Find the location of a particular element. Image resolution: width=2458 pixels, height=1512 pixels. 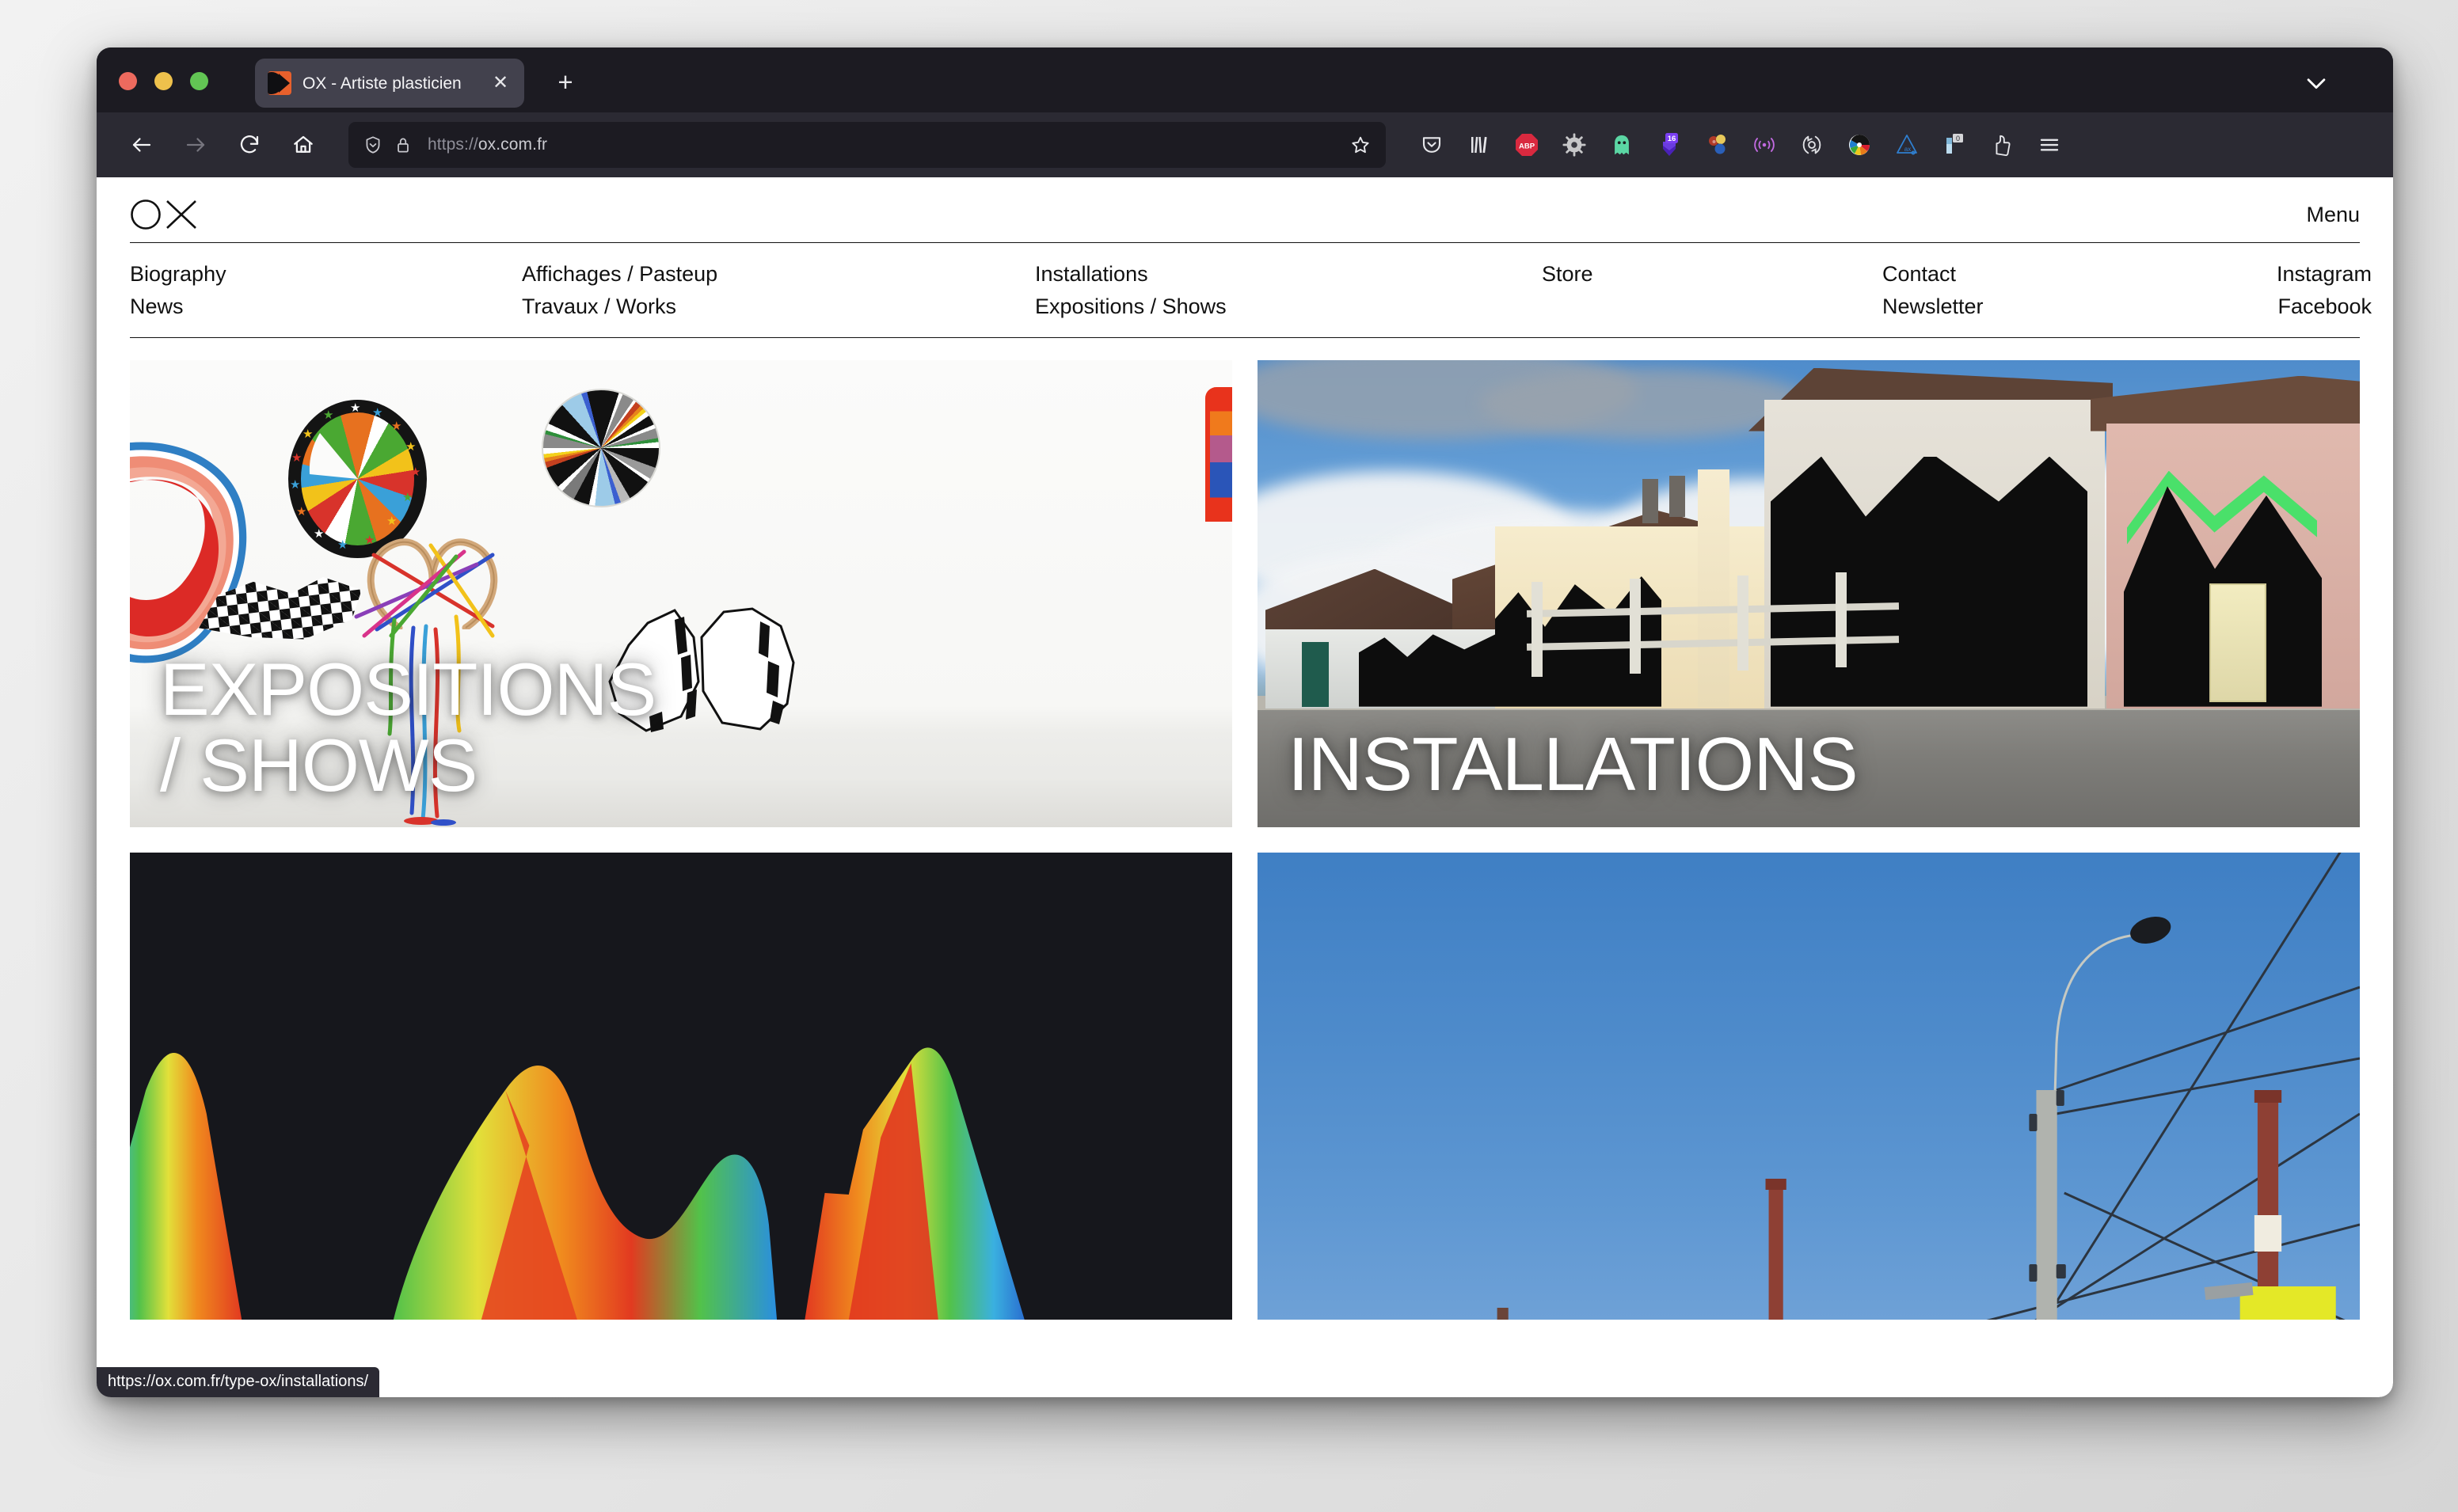

library-icon is located at coordinates (1479, 145).